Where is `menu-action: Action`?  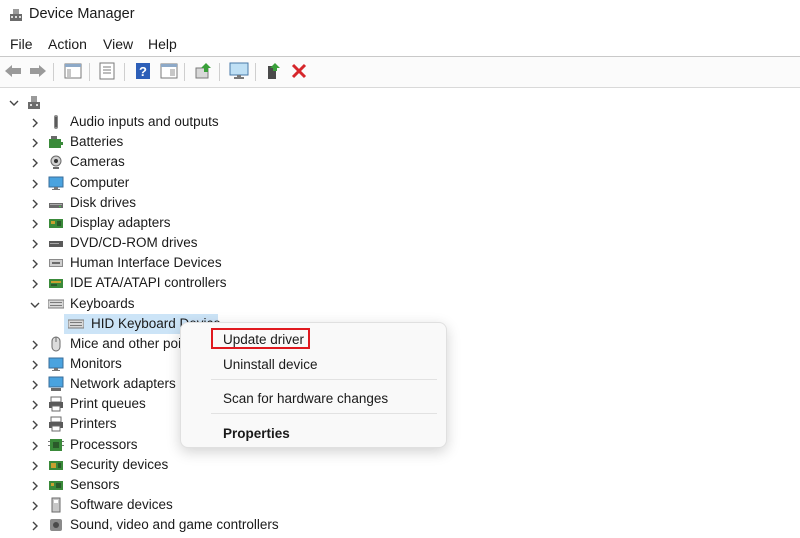 menu-action: Action is located at coordinates (67, 44).